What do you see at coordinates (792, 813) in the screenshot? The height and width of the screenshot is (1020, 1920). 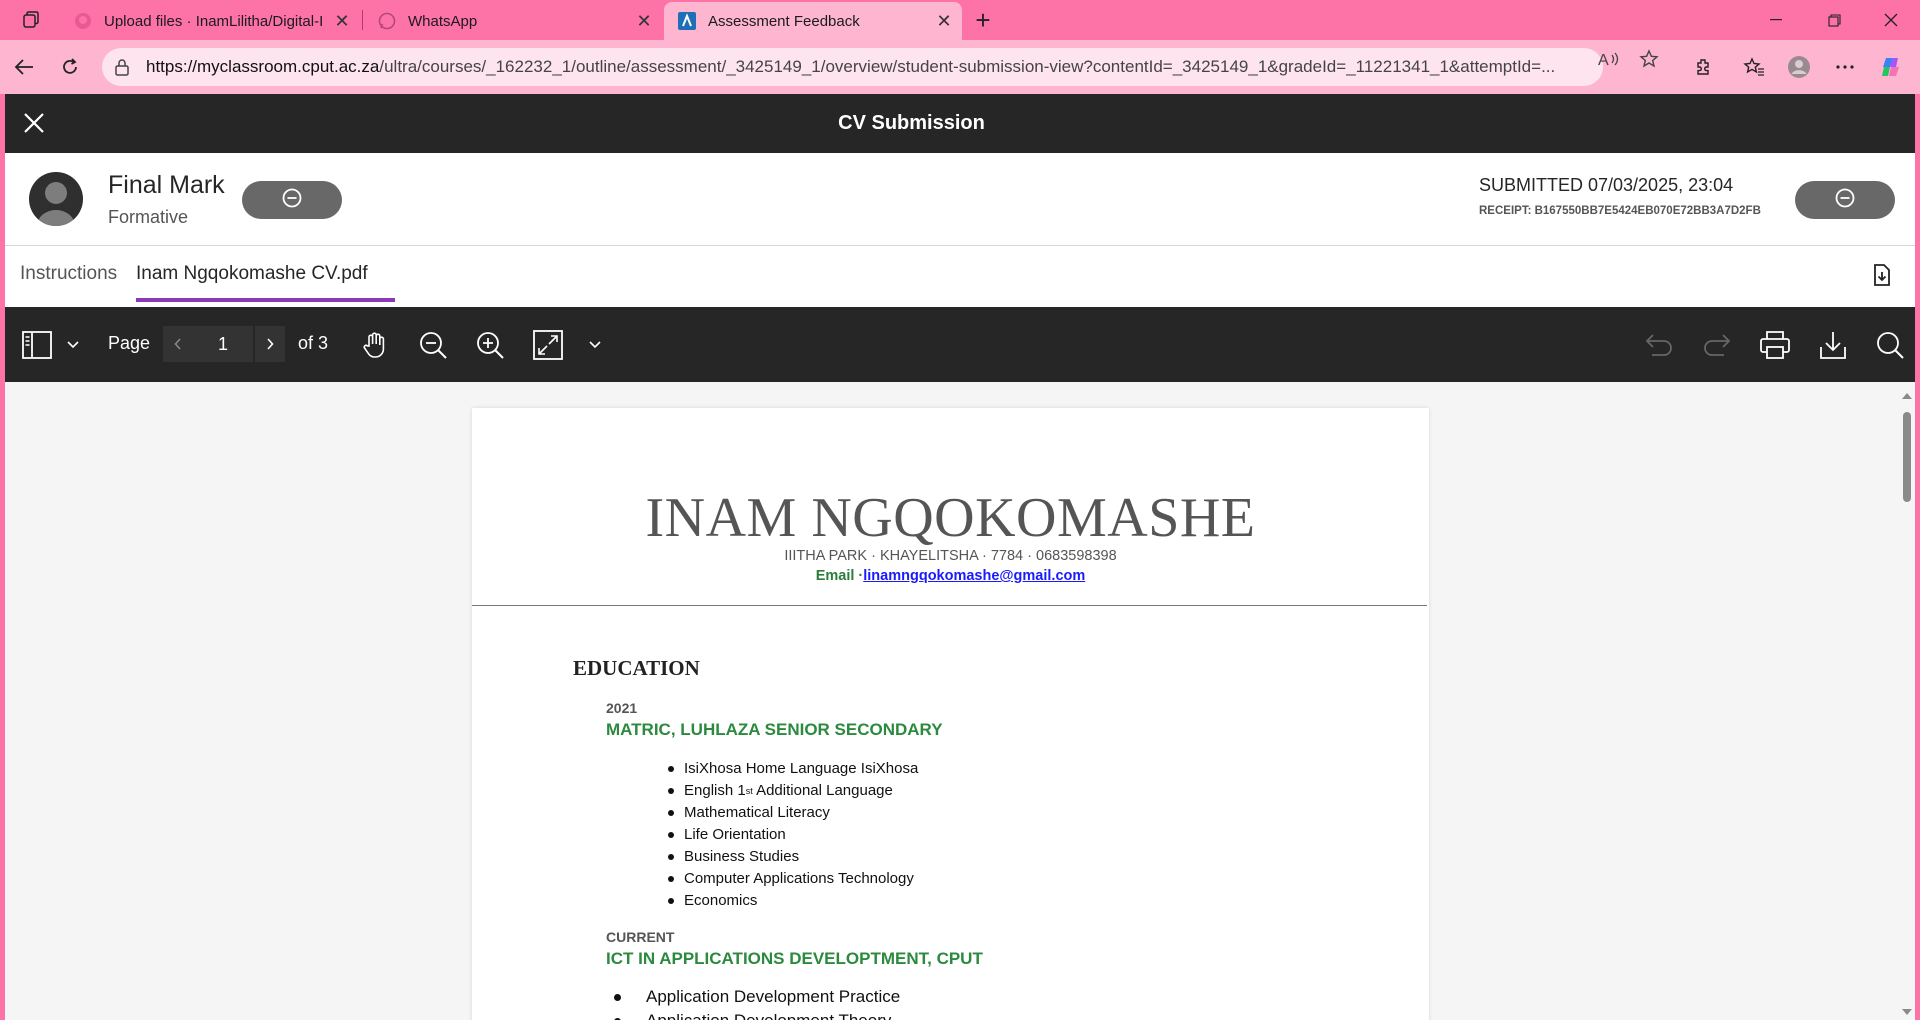 I see `list-item: Mathematical Literacy` at bounding box center [792, 813].